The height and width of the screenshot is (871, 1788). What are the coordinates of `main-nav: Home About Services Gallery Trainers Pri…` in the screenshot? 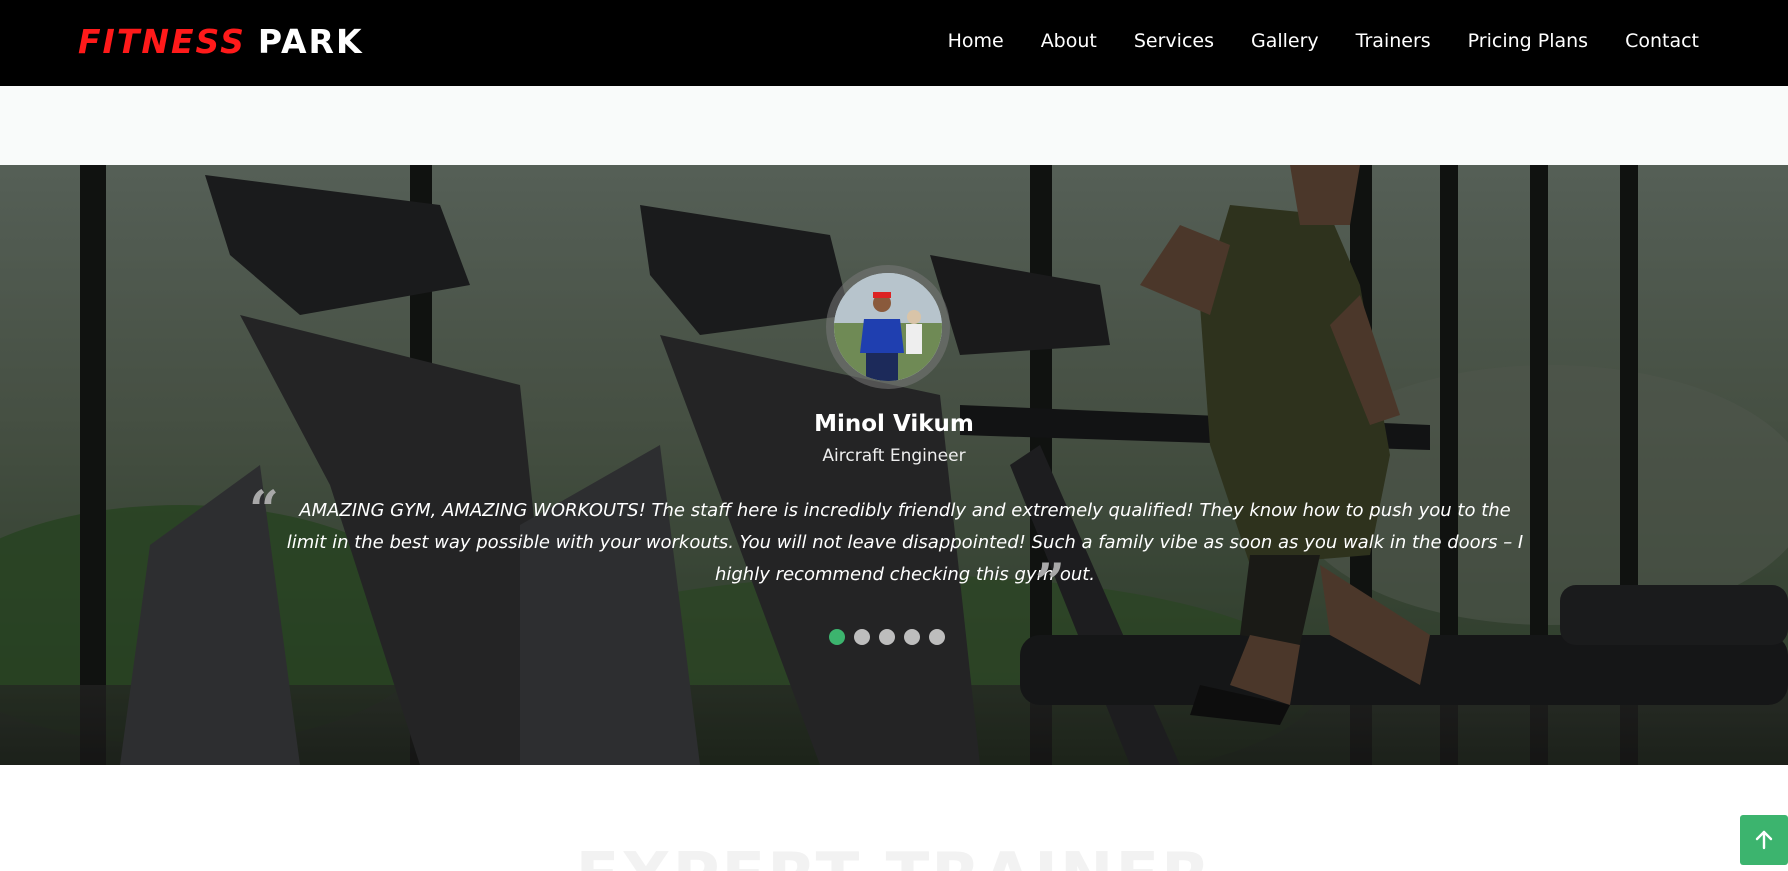 It's located at (1323, 41).